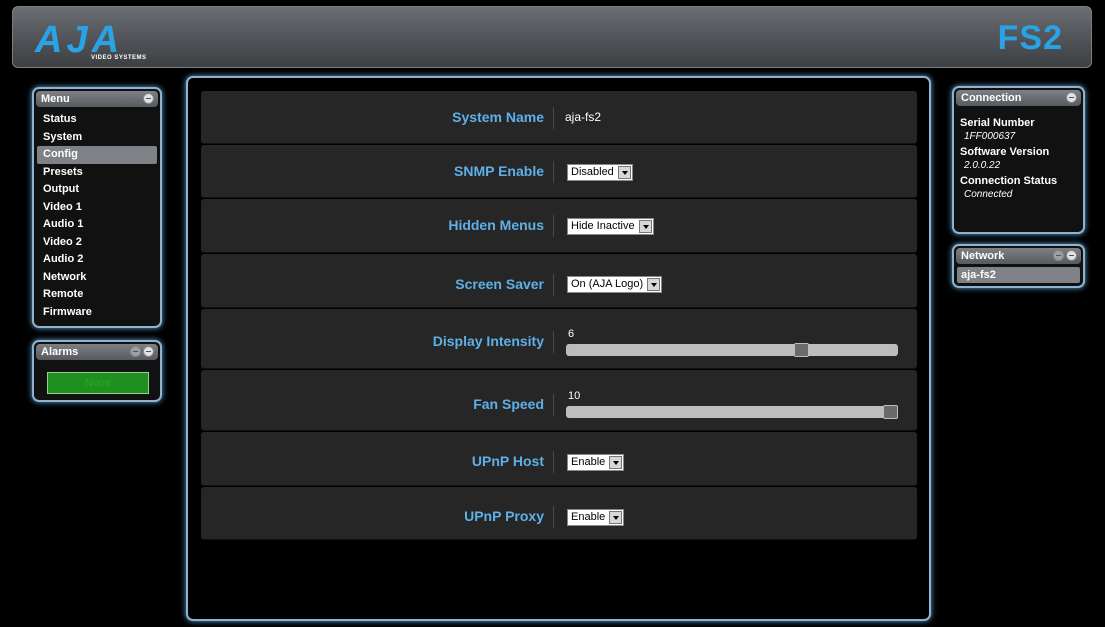 Image resolution: width=1105 pixels, height=627 pixels. I want to click on screen-saver-select: On (AJA Logo), so click(615, 284).